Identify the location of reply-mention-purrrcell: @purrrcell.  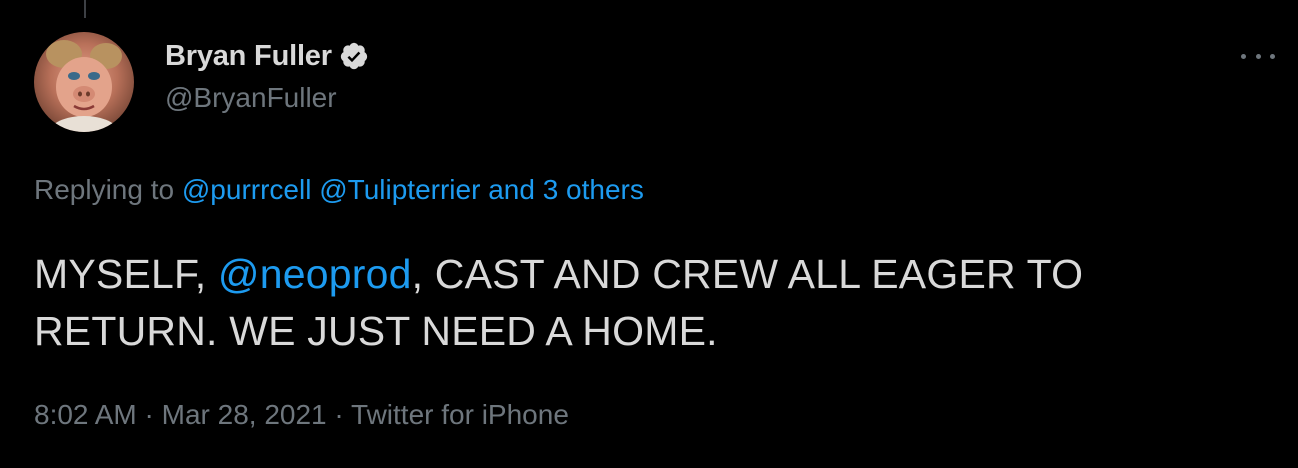
(247, 189).